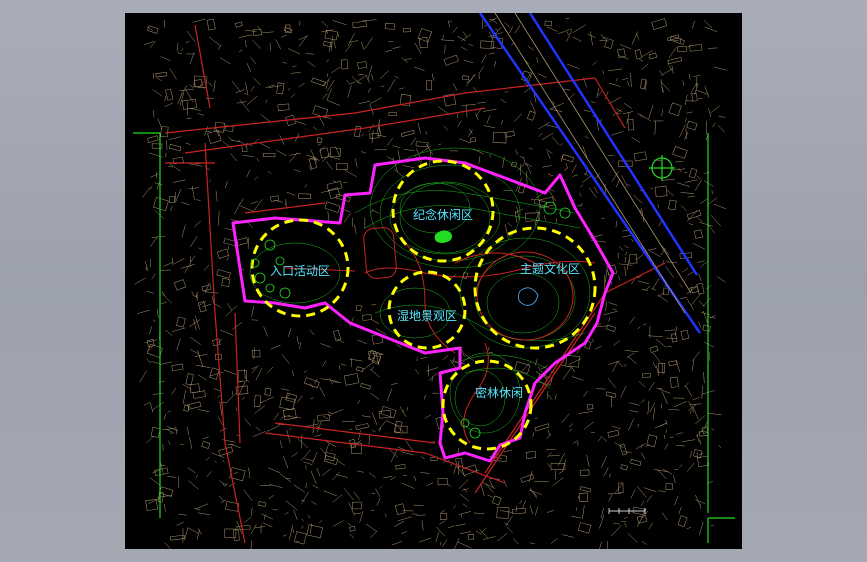 This screenshot has height=562, width=867. Describe the element at coordinates (662, 168) in the screenshot. I see `north-arrow-icon` at that location.